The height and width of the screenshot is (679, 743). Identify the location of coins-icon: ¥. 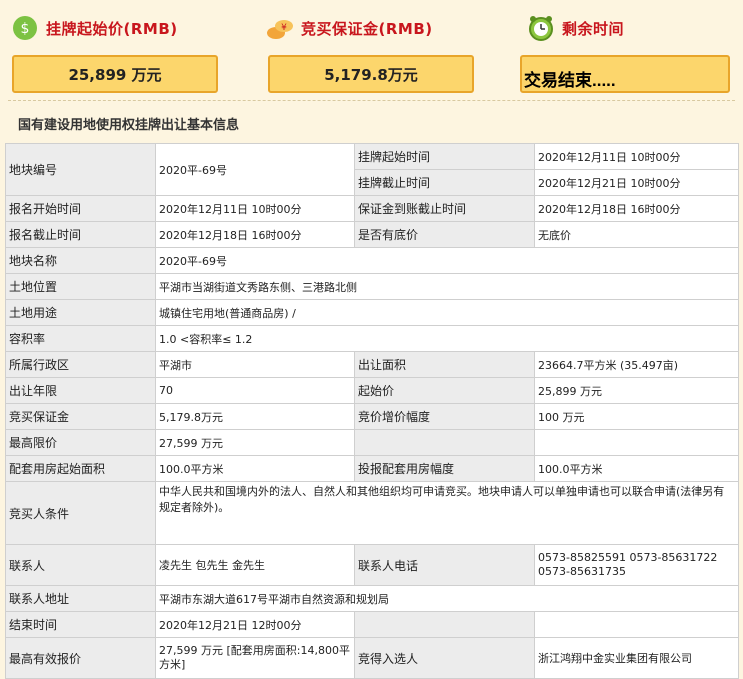
(280, 28).